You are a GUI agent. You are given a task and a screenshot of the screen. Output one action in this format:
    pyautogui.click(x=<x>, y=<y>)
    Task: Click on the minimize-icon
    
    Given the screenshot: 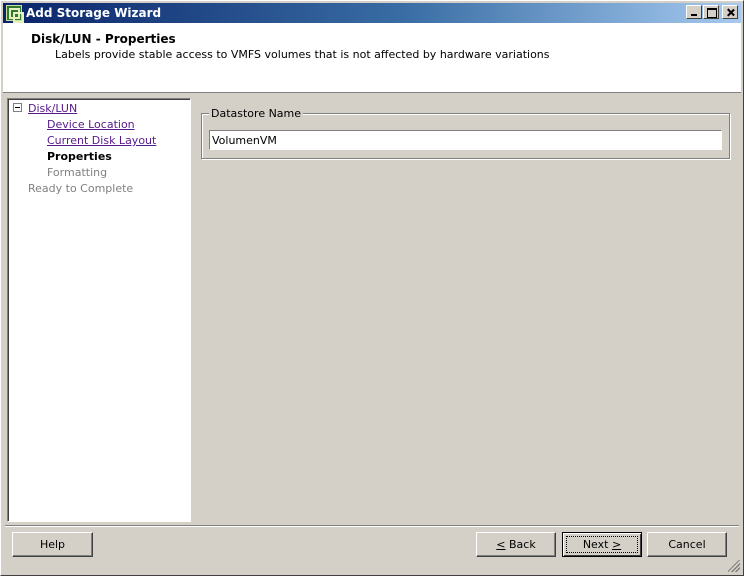 What is the action you would take?
    pyautogui.click(x=694, y=12)
    